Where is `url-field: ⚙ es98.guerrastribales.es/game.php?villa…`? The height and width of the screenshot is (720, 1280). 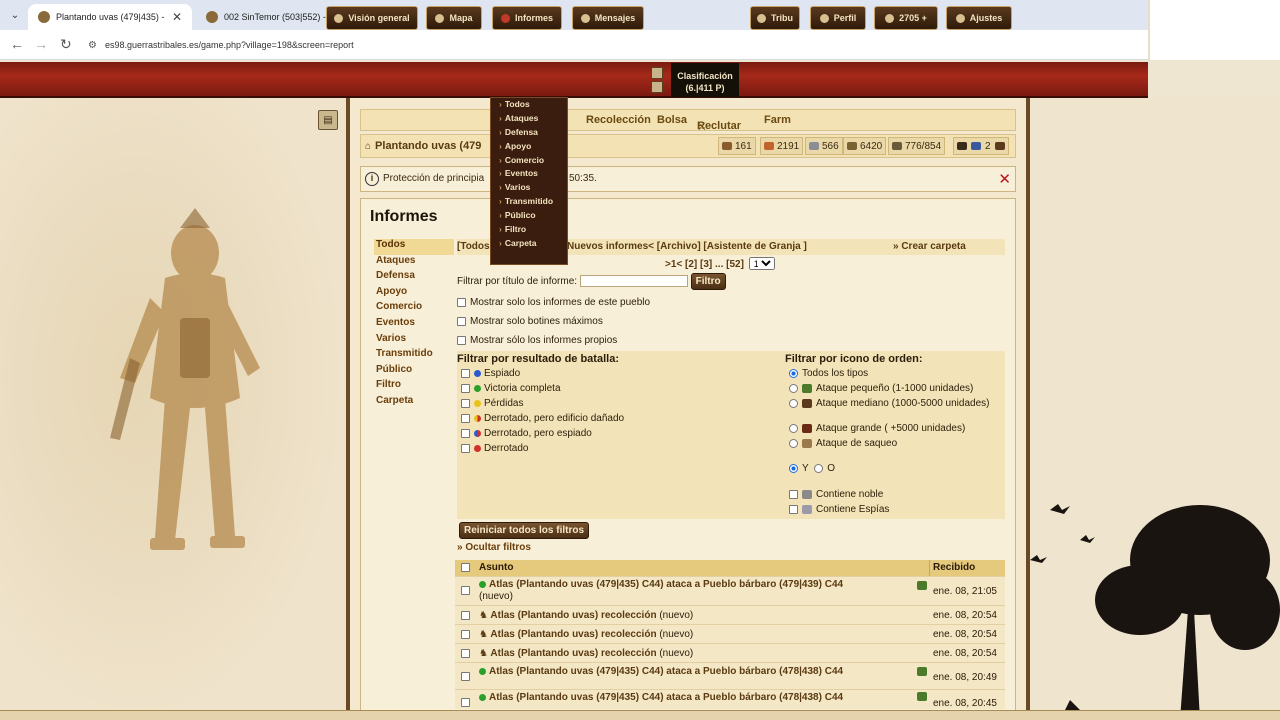 url-field: ⚙ es98.guerrastribales.es/game.php?villa… is located at coordinates (608, 45).